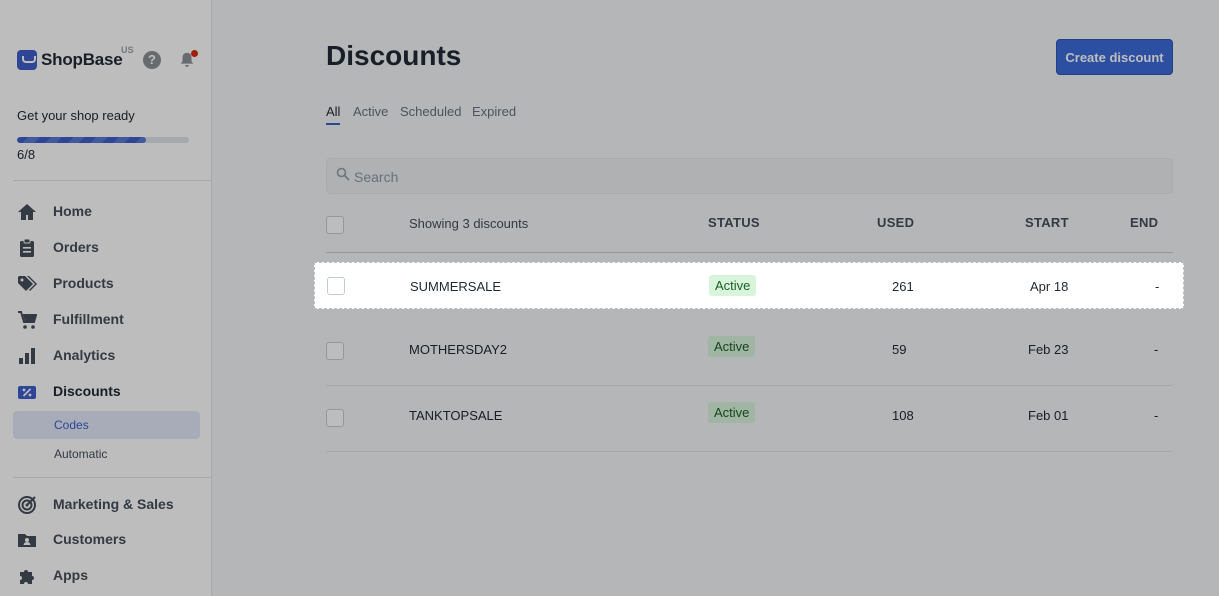 This screenshot has width=1219, height=596. What do you see at coordinates (903, 286) in the screenshot?
I see `used-count: 261` at bounding box center [903, 286].